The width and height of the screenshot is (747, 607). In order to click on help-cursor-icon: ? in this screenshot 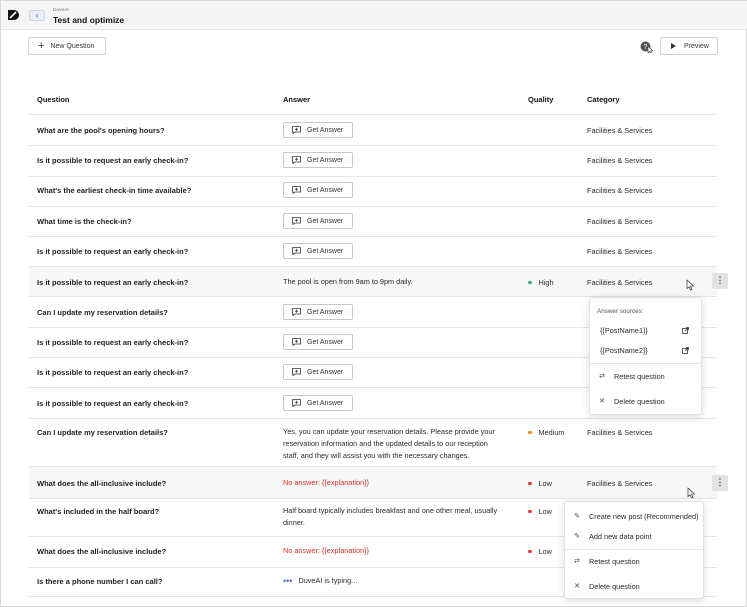, I will do `click(646, 47)`.